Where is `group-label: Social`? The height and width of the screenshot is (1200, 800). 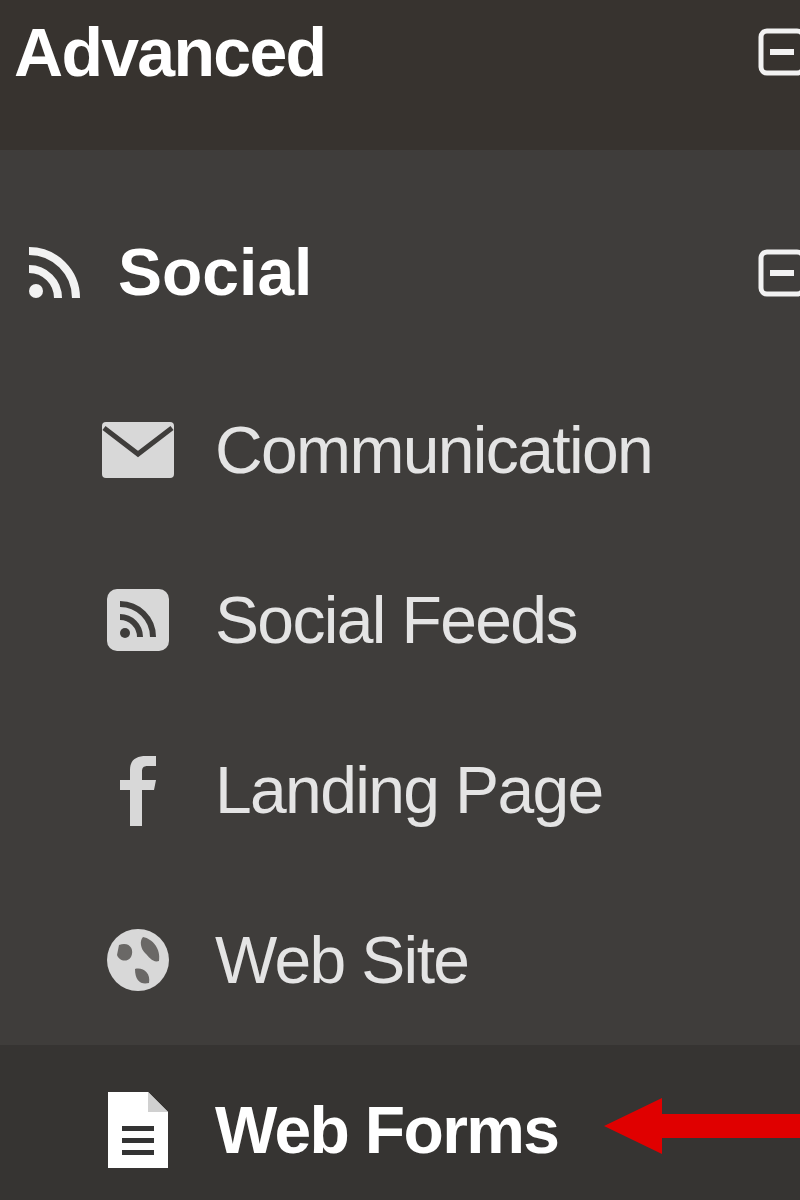 group-label: Social is located at coordinates (215, 272).